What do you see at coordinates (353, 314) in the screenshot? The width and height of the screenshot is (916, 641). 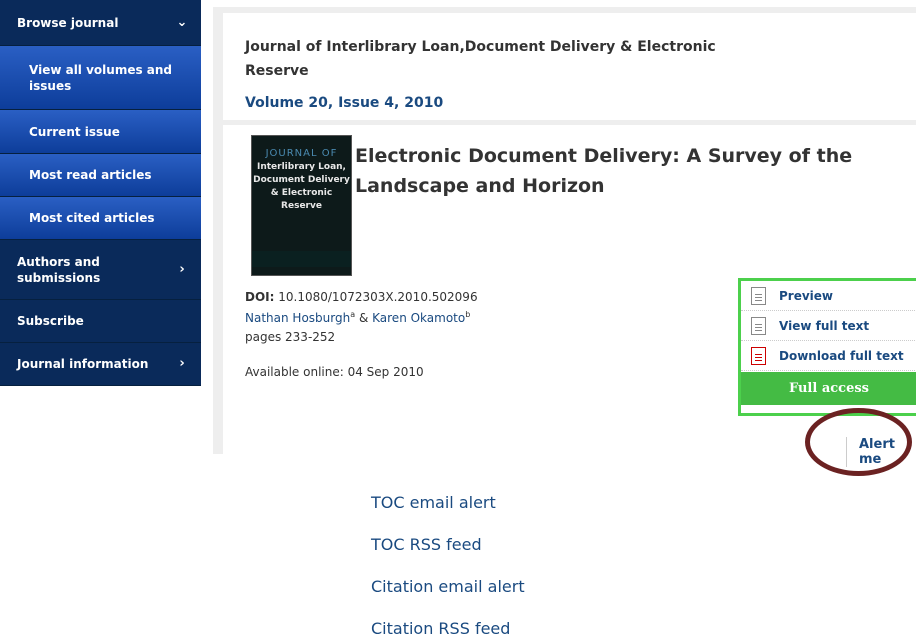 I see `author-affiliation: a` at bounding box center [353, 314].